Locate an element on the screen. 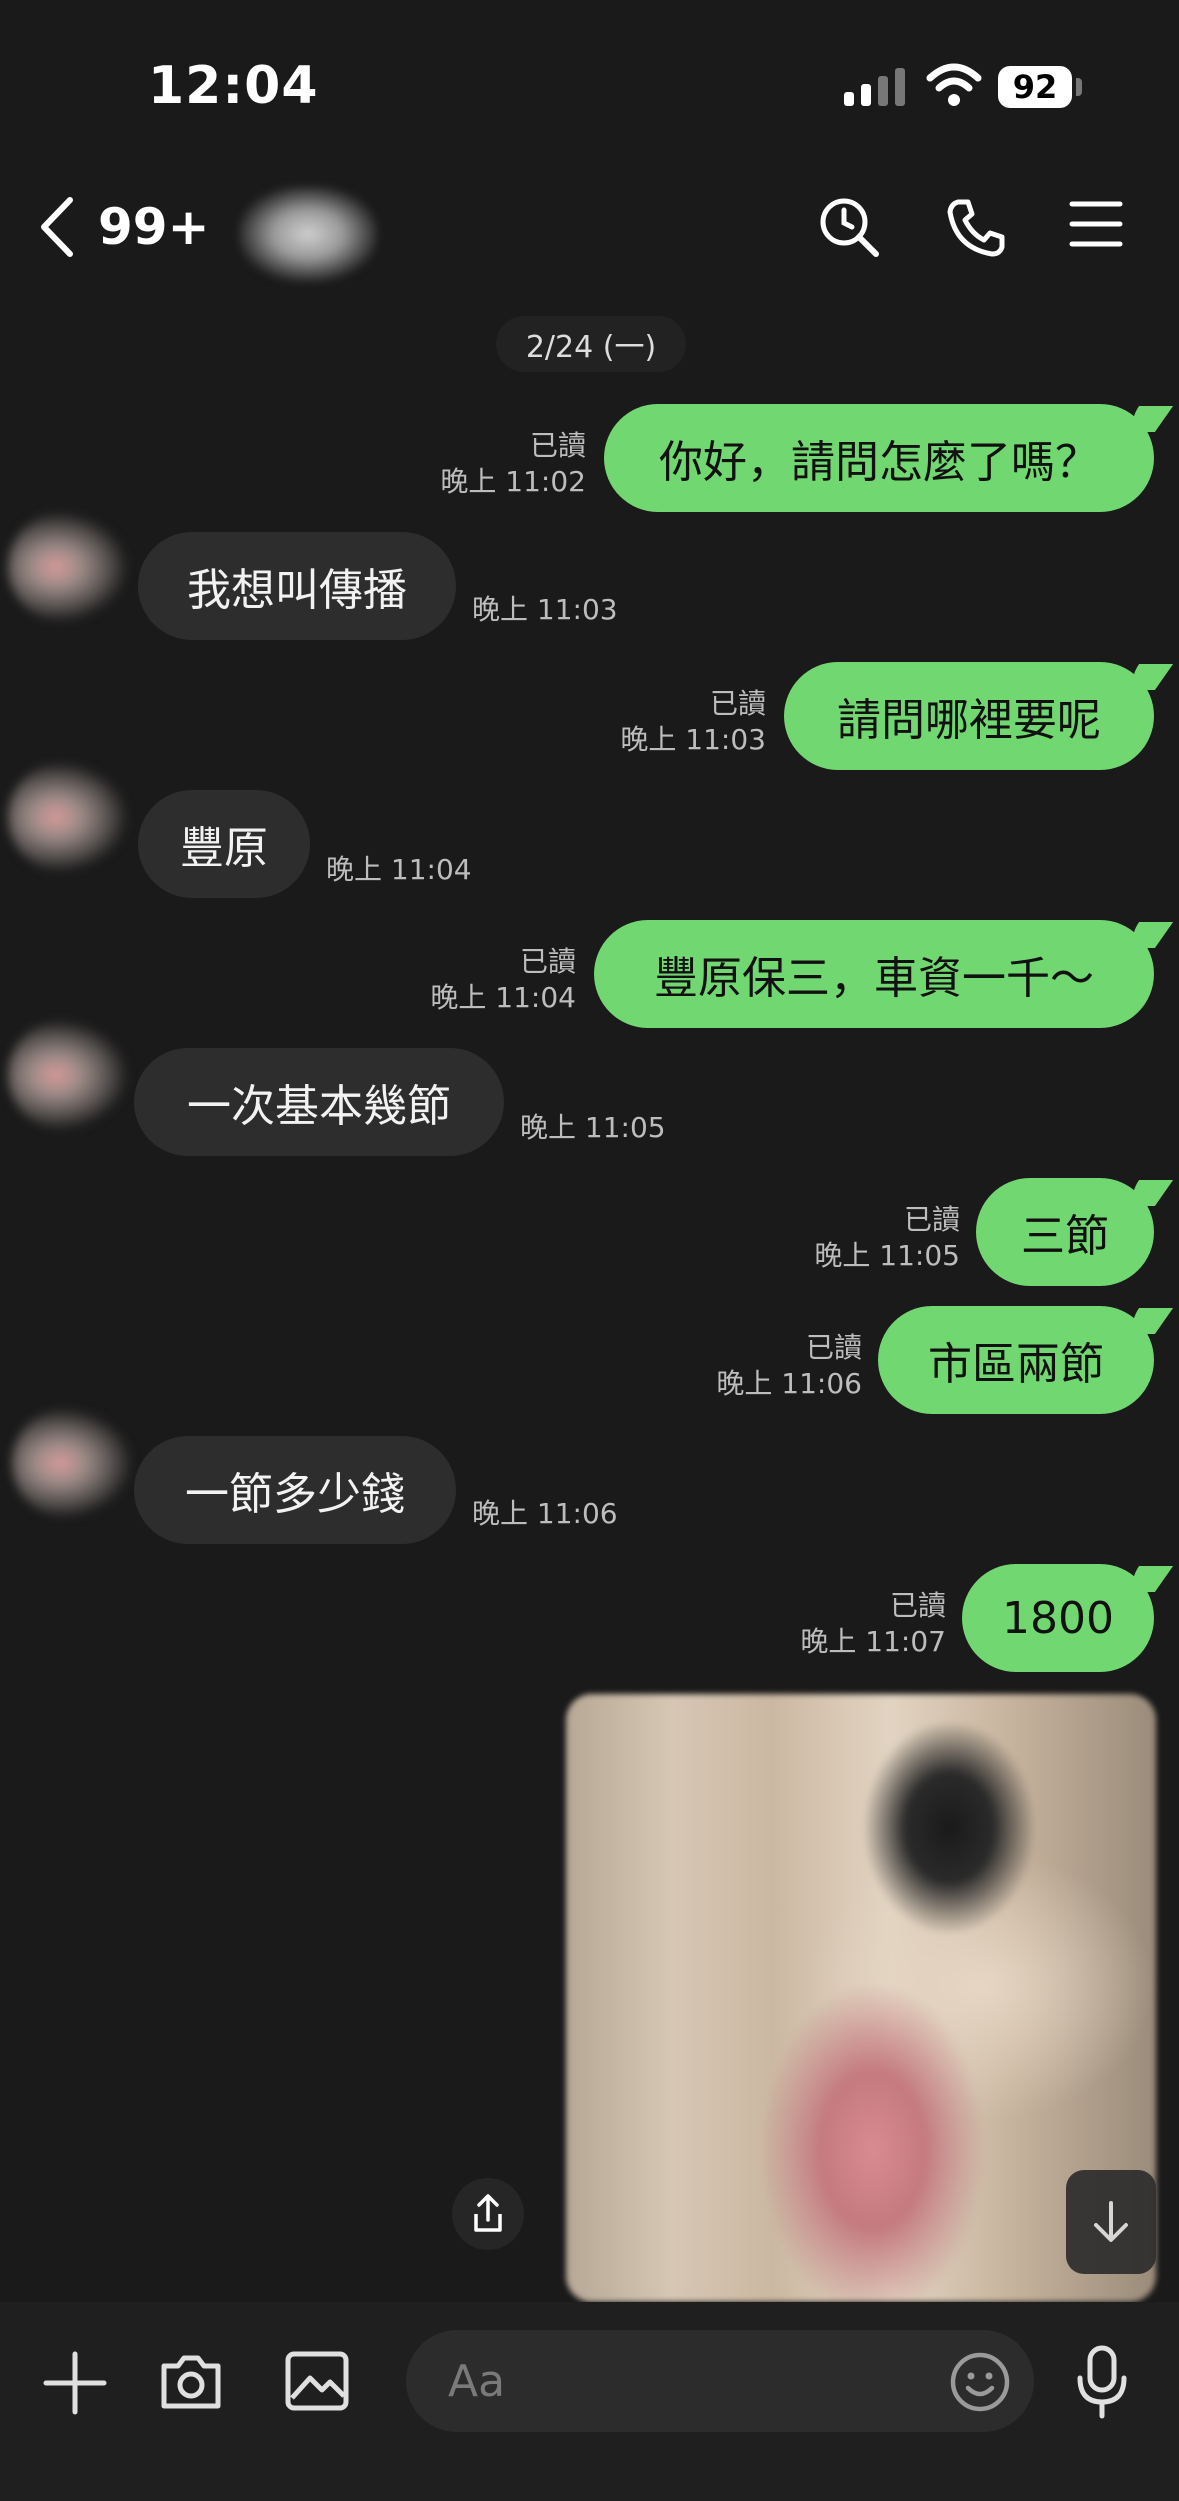 The height and width of the screenshot is (2501, 1179). sent-message-bubble: 你好，請問怎麼了嗎？ is located at coordinates (879, 458).